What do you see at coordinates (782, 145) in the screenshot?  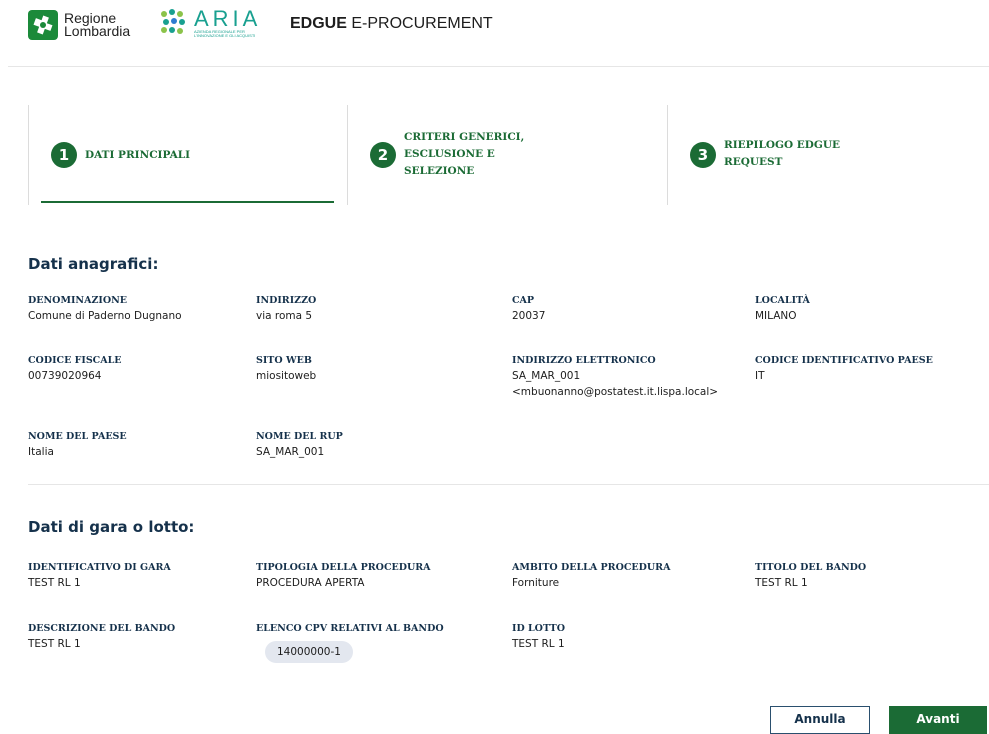 I see `step-label-line: RIEPILOGO EDGUE` at bounding box center [782, 145].